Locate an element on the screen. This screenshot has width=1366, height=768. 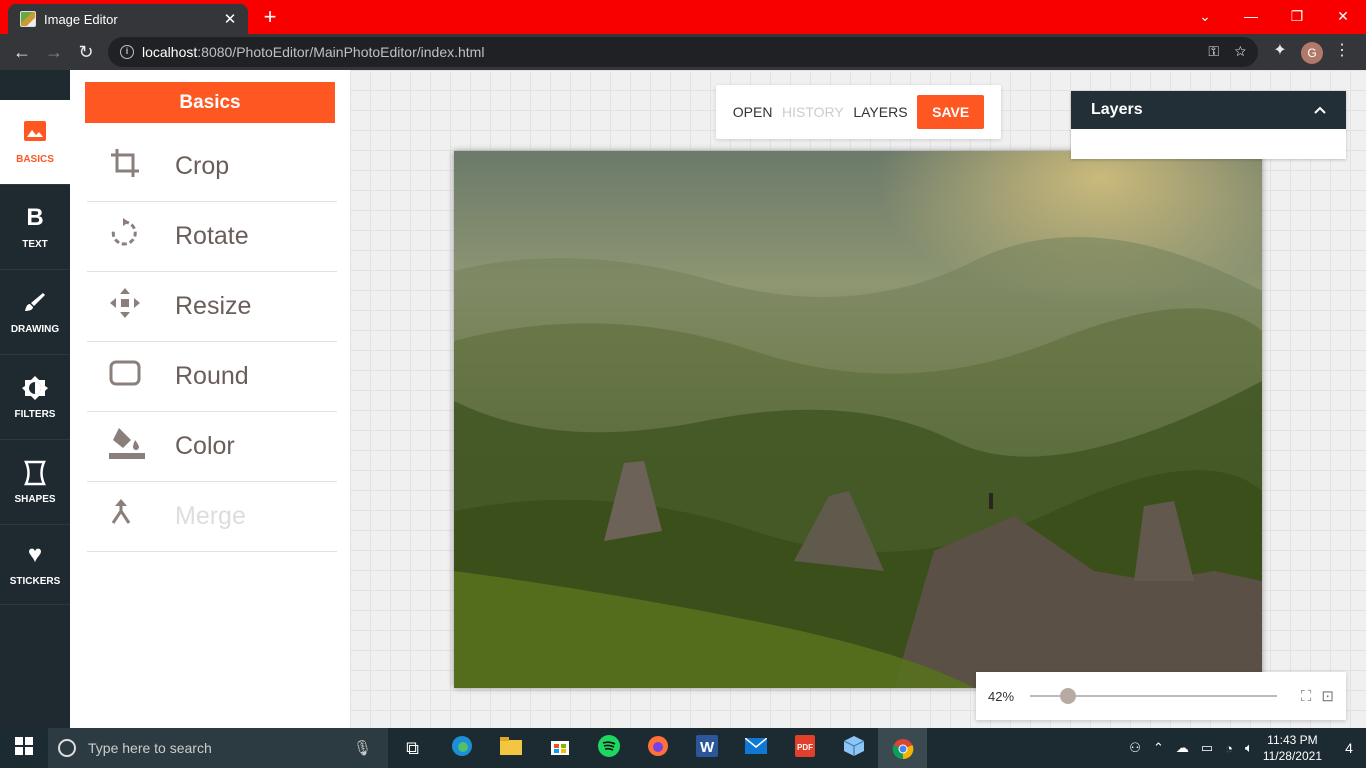
clock: 11:43 PM 11/28/2021 is located at coordinates (1292, 748).